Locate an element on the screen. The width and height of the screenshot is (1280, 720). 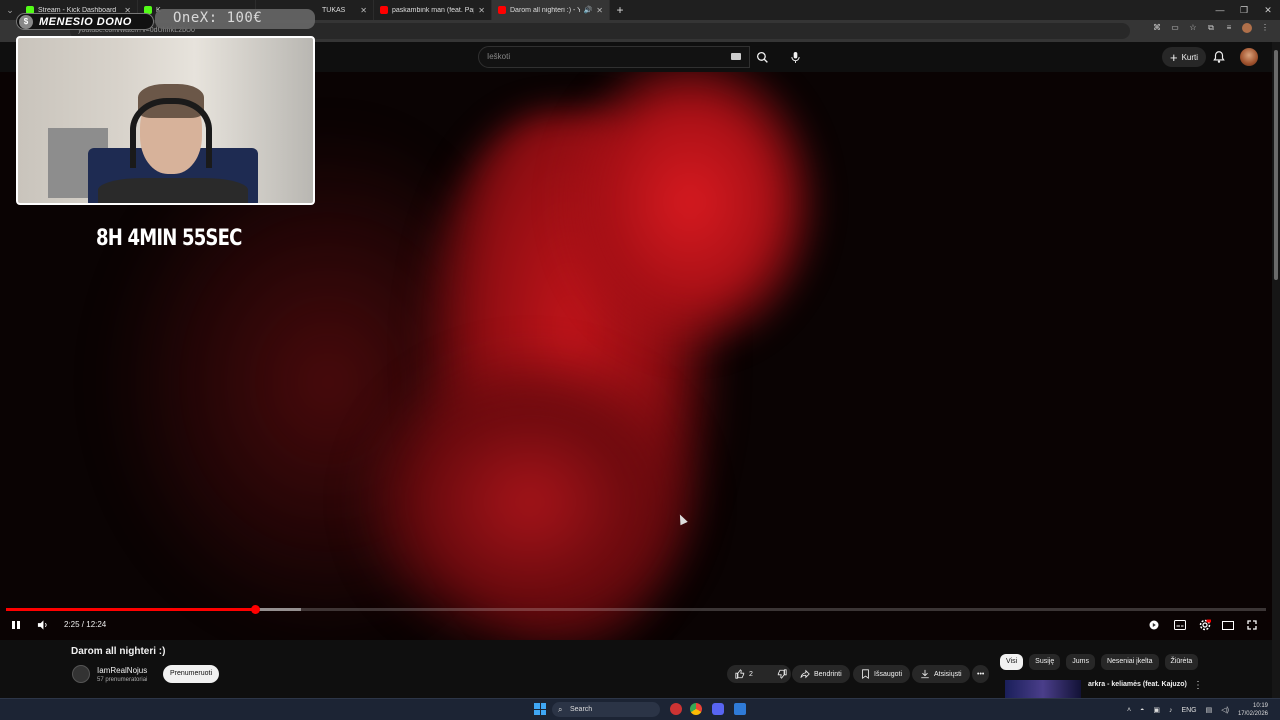
scrollbar-thumb is located at coordinates (1276, 165).